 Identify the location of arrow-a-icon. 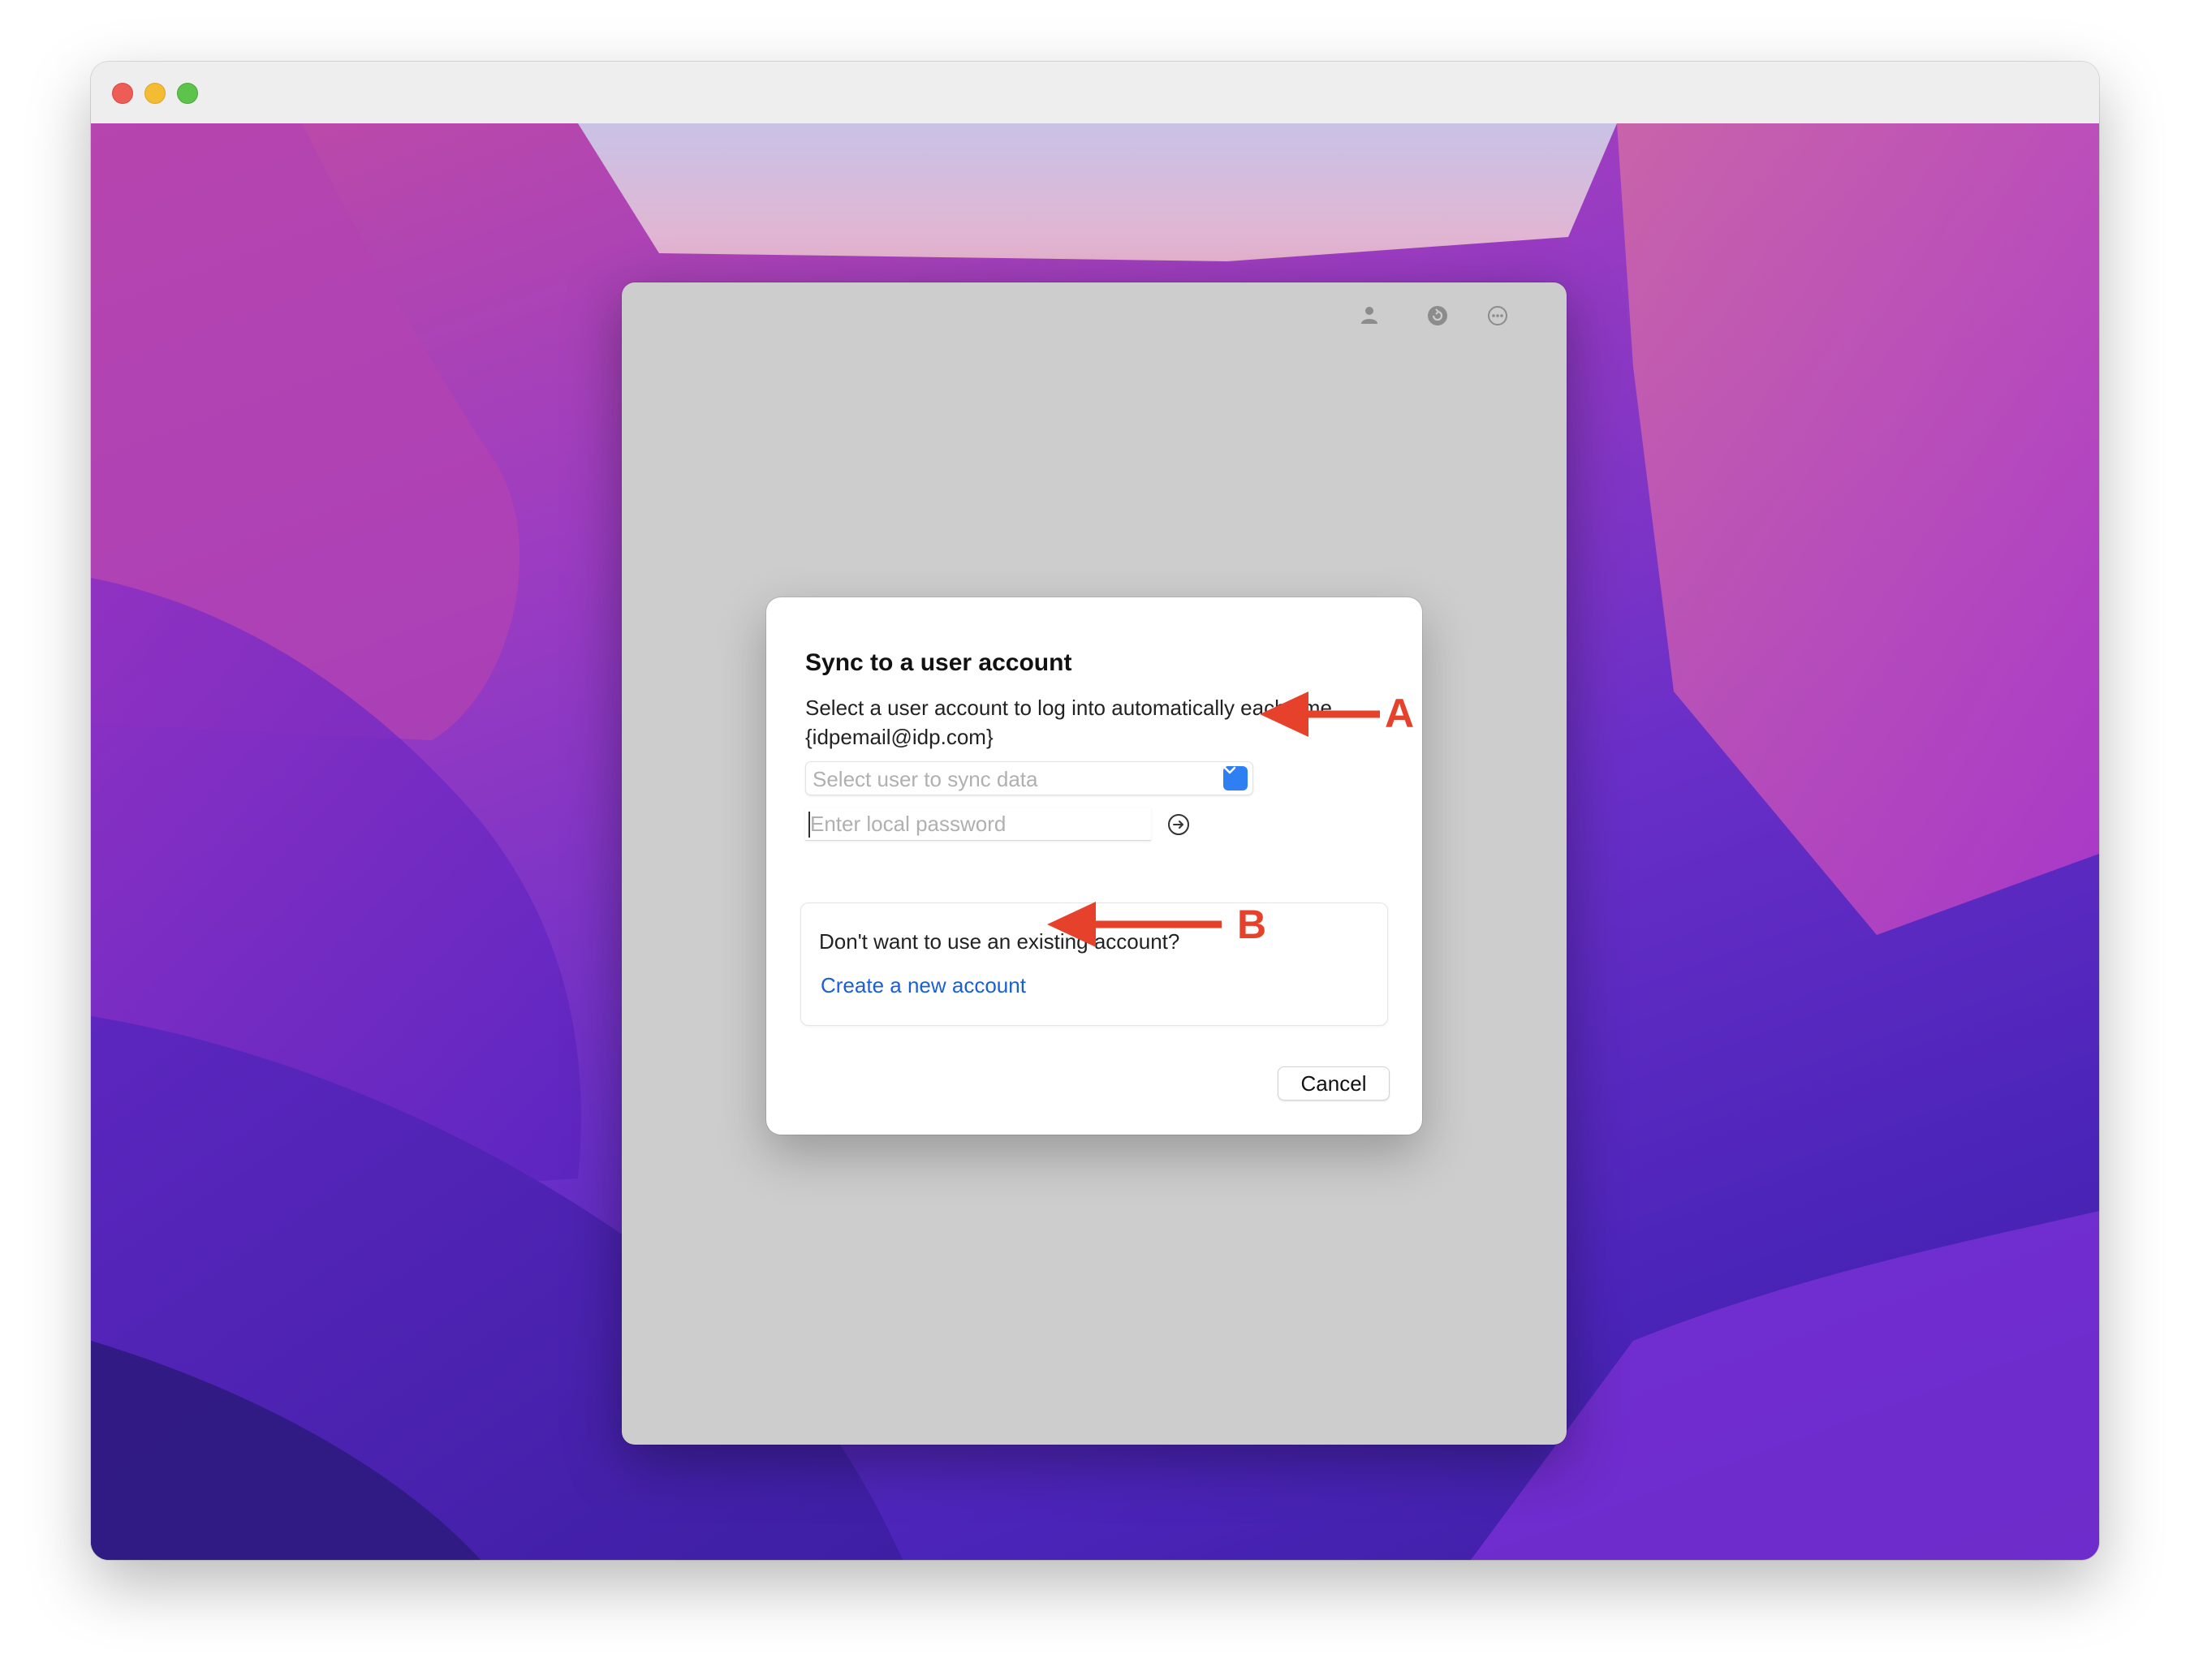
(1320, 714).